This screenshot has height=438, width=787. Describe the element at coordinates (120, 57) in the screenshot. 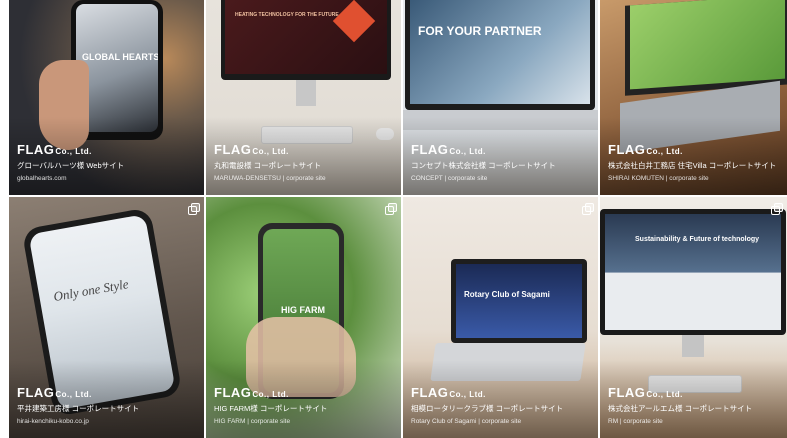

I see `screen-text: GLOBAL HEARTS` at that location.